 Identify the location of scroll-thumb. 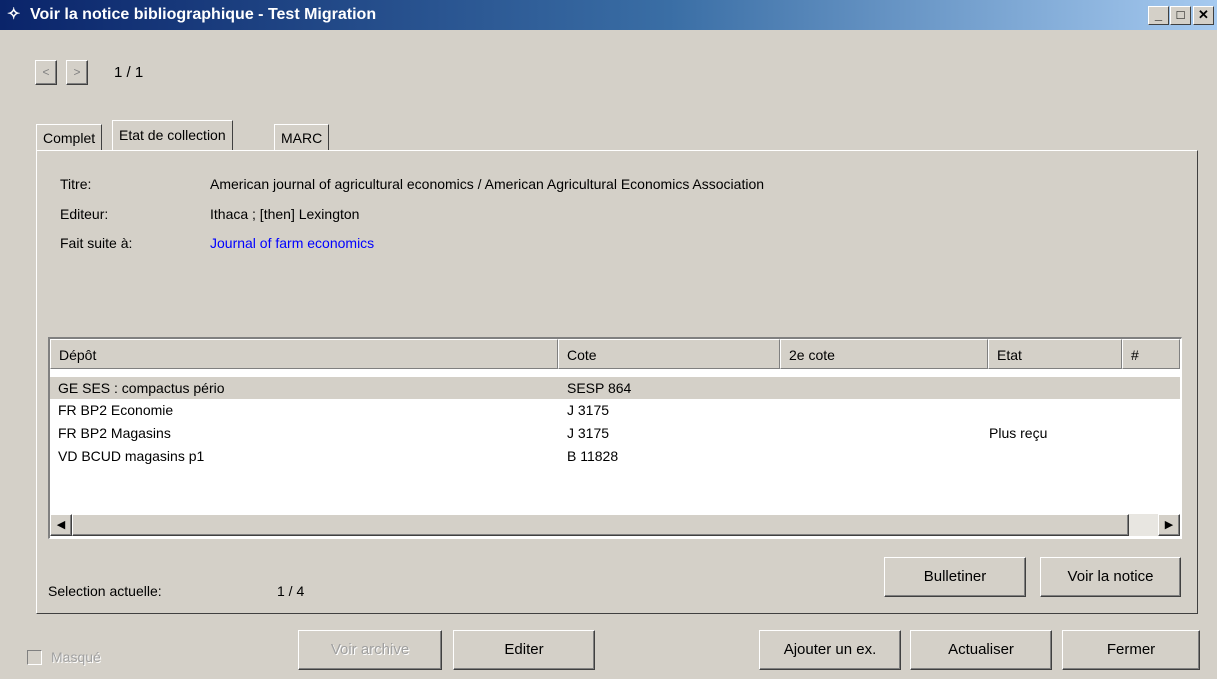
(600, 525).